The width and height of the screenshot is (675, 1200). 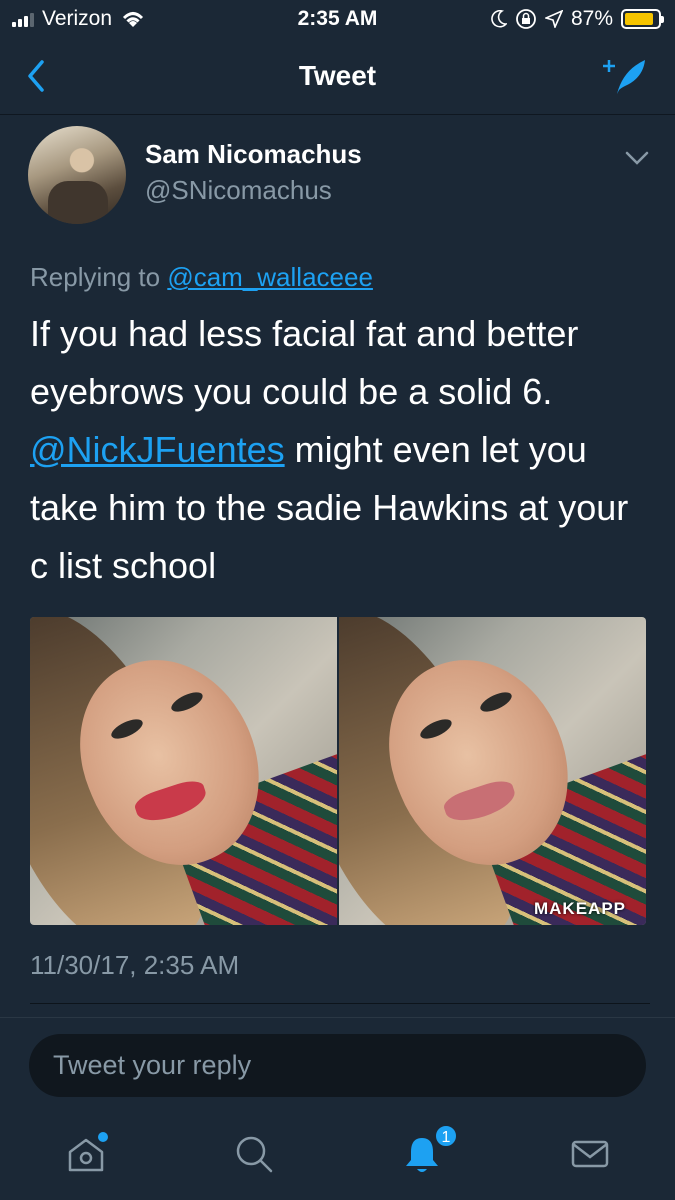 What do you see at coordinates (639, 19) in the screenshot?
I see `battery-fill` at bounding box center [639, 19].